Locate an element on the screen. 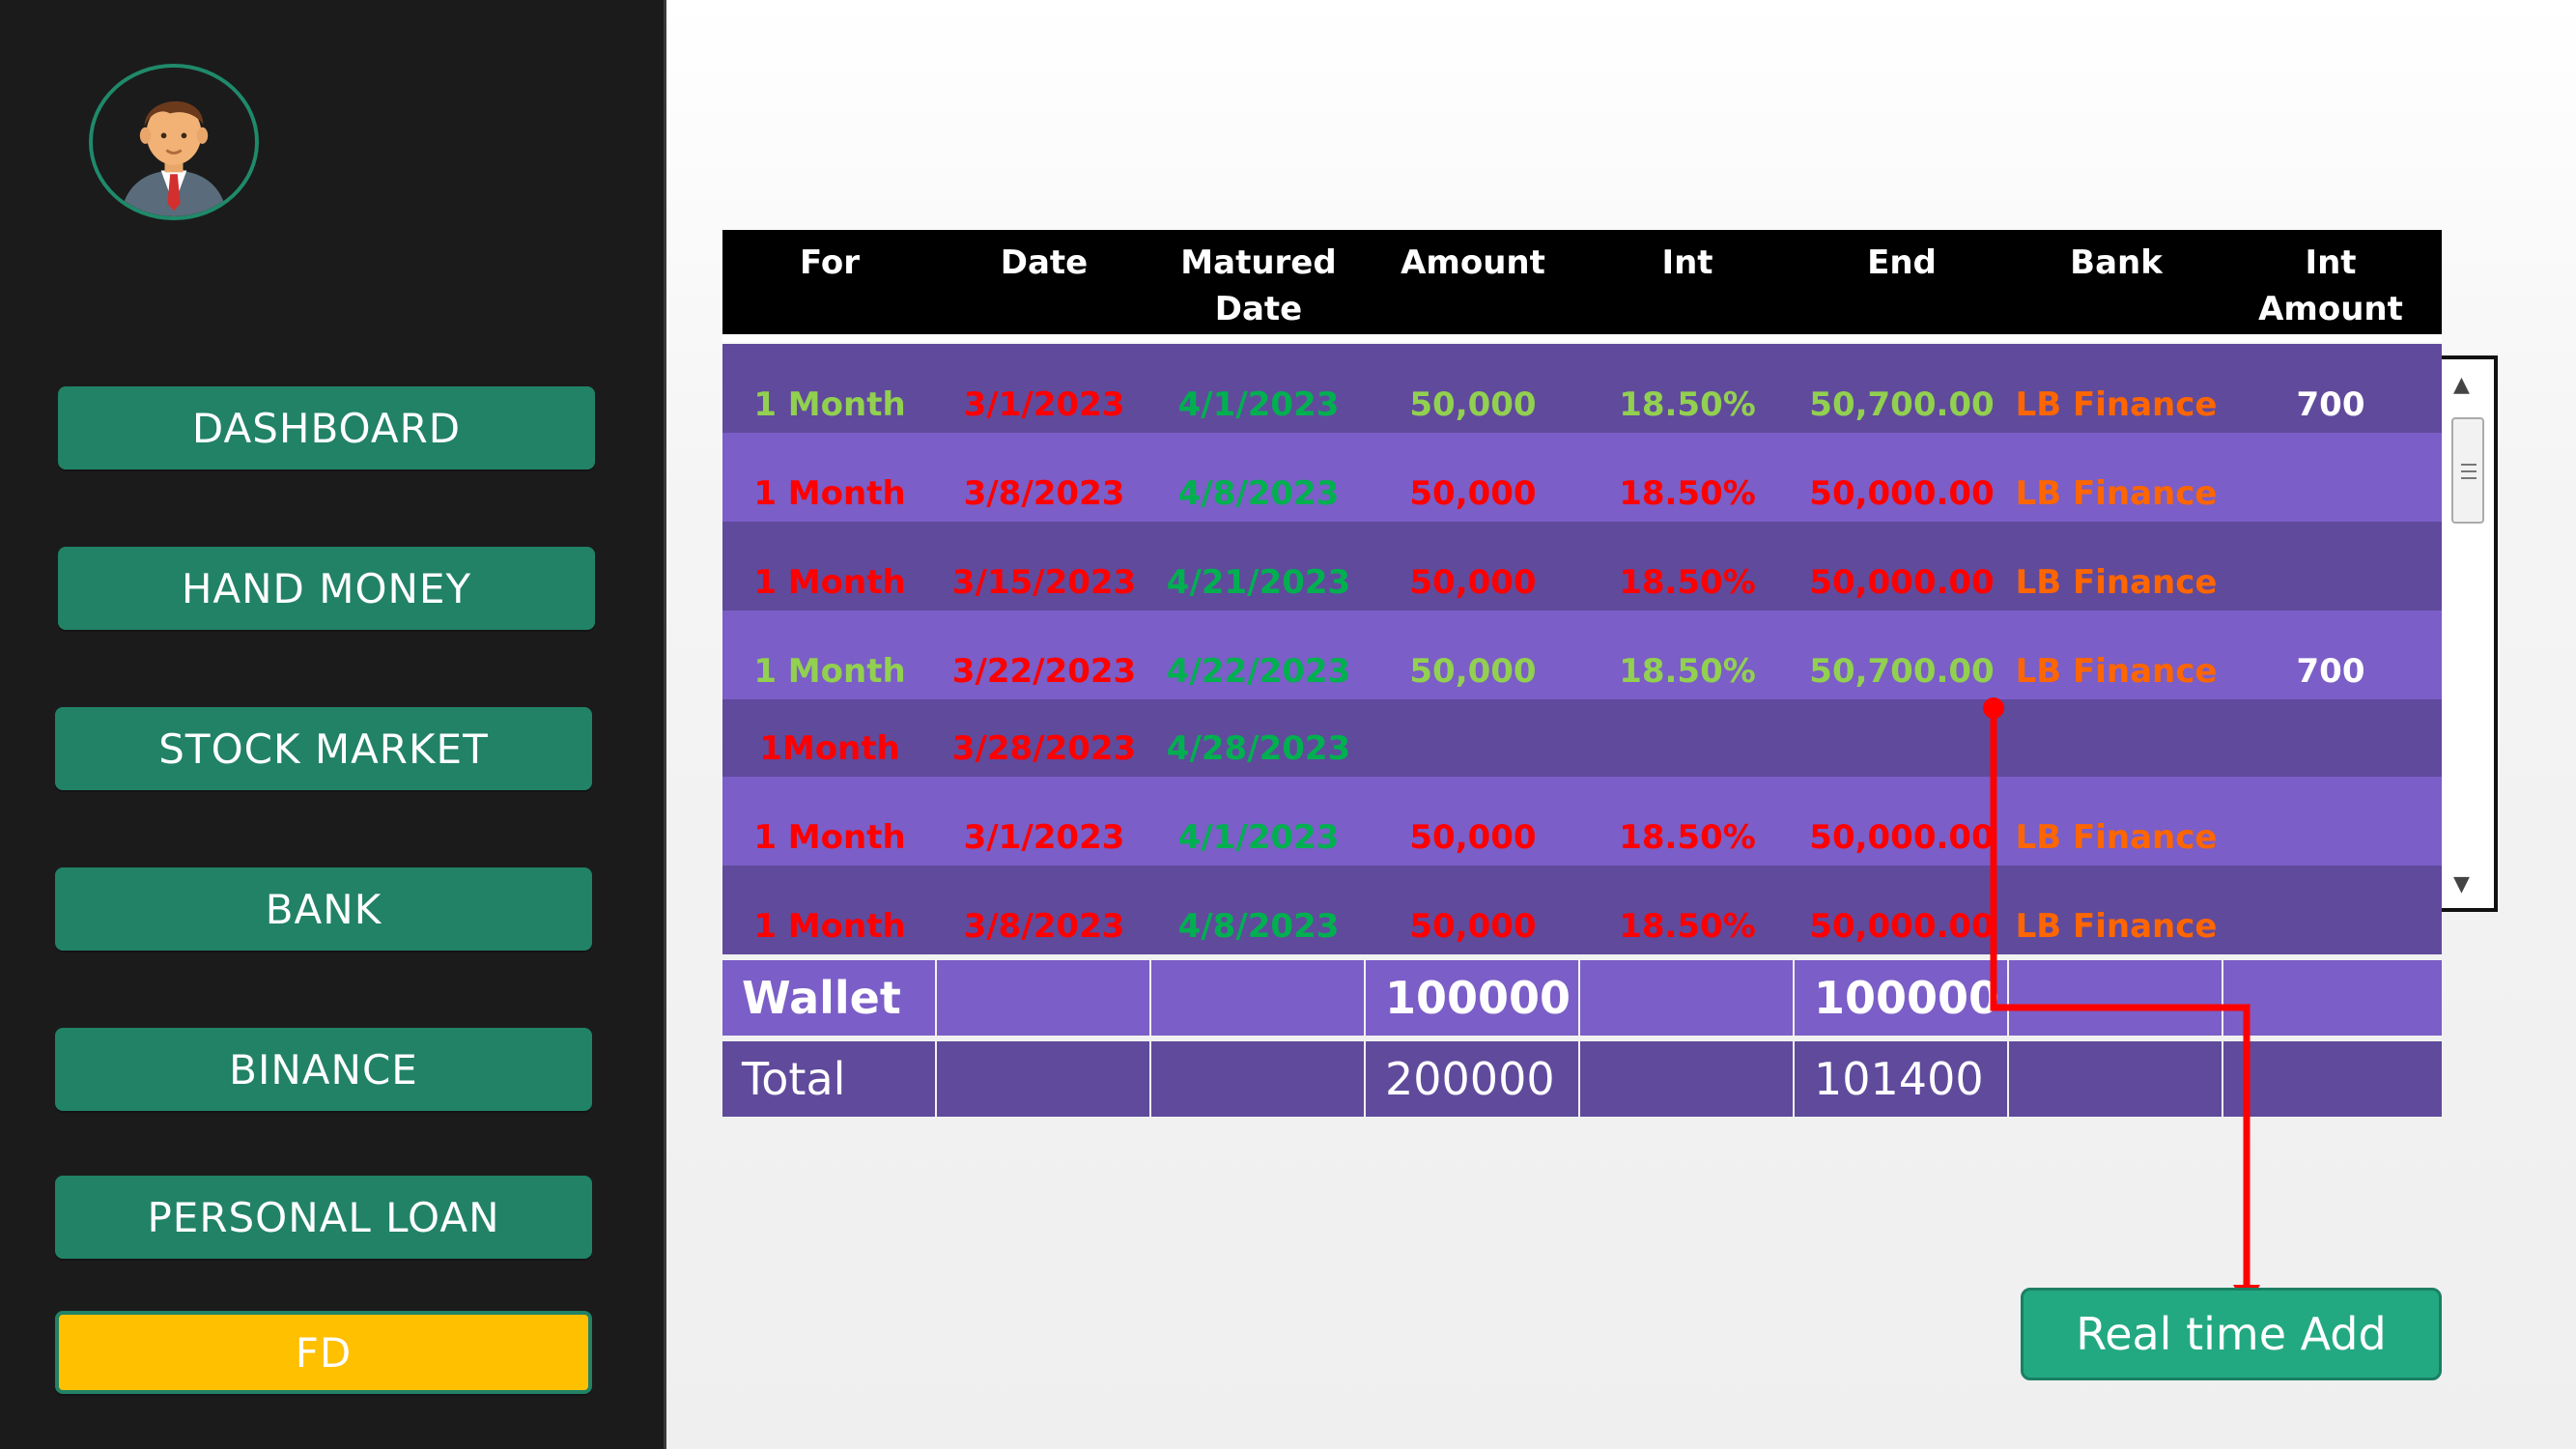 The height and width of the screenshot is (1449, 2576). cell-matured-date: 4/22/2023 is located at coordinates (1258, 671).